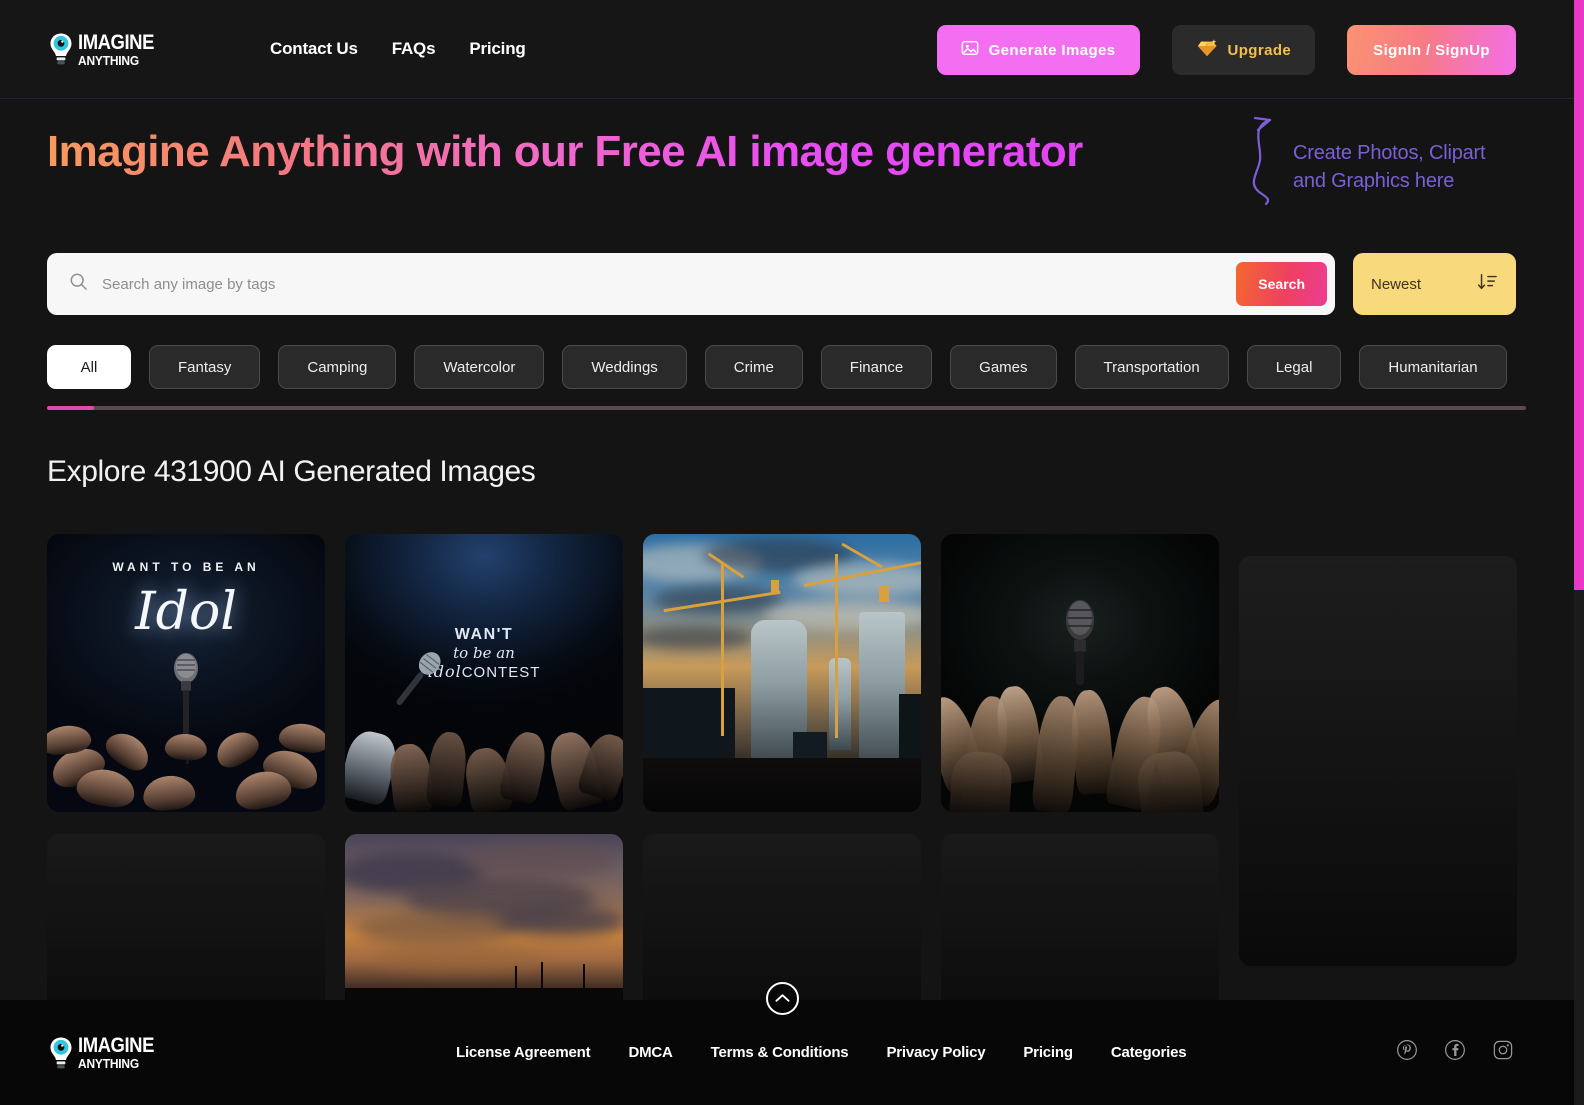  Describe the element at coordinates (291, 471) in the screenshot. I see `gallery-heading: Explore 431900 AI Generated Images` at that location.